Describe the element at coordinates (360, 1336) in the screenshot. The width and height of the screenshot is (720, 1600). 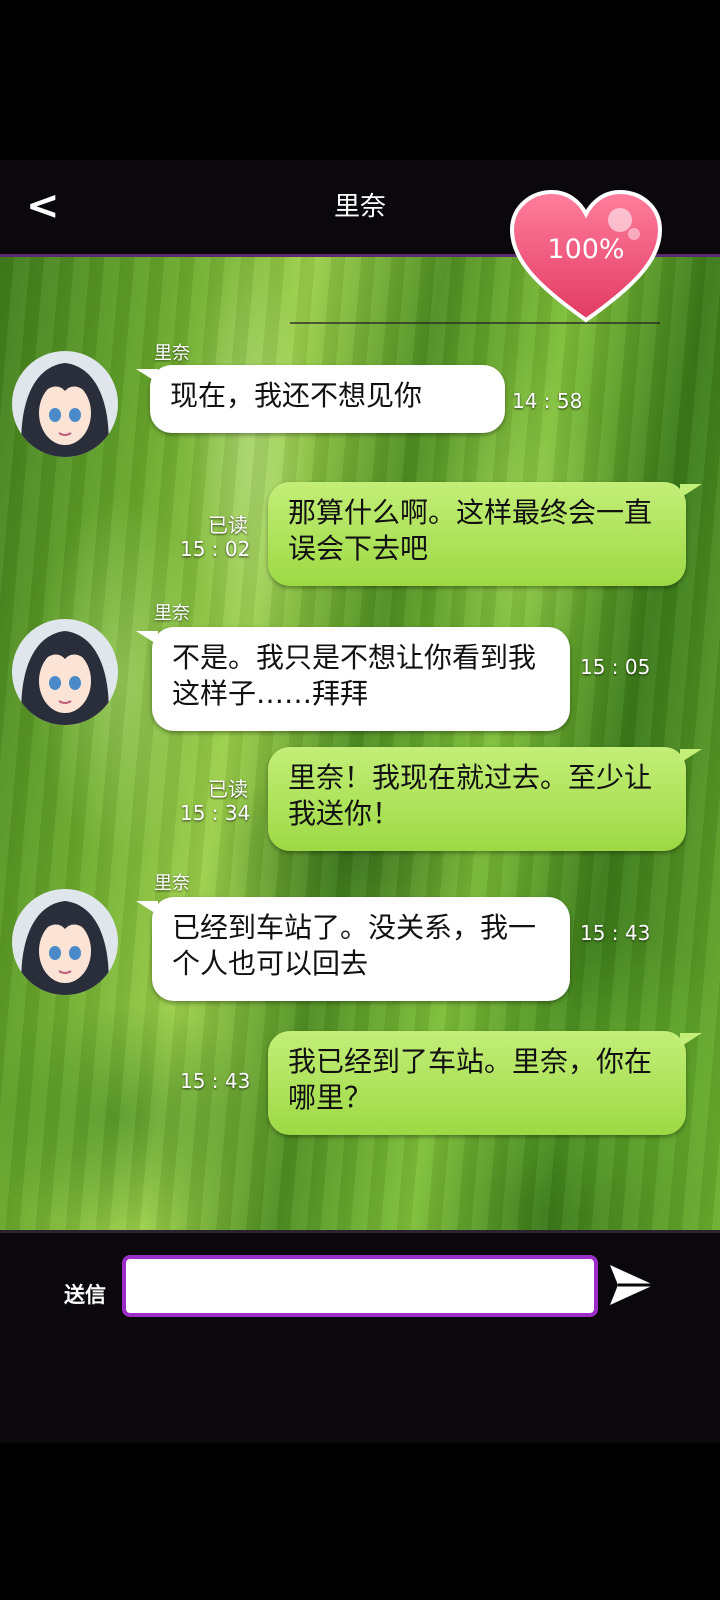
I see `composer-bar: 送信` at that location.